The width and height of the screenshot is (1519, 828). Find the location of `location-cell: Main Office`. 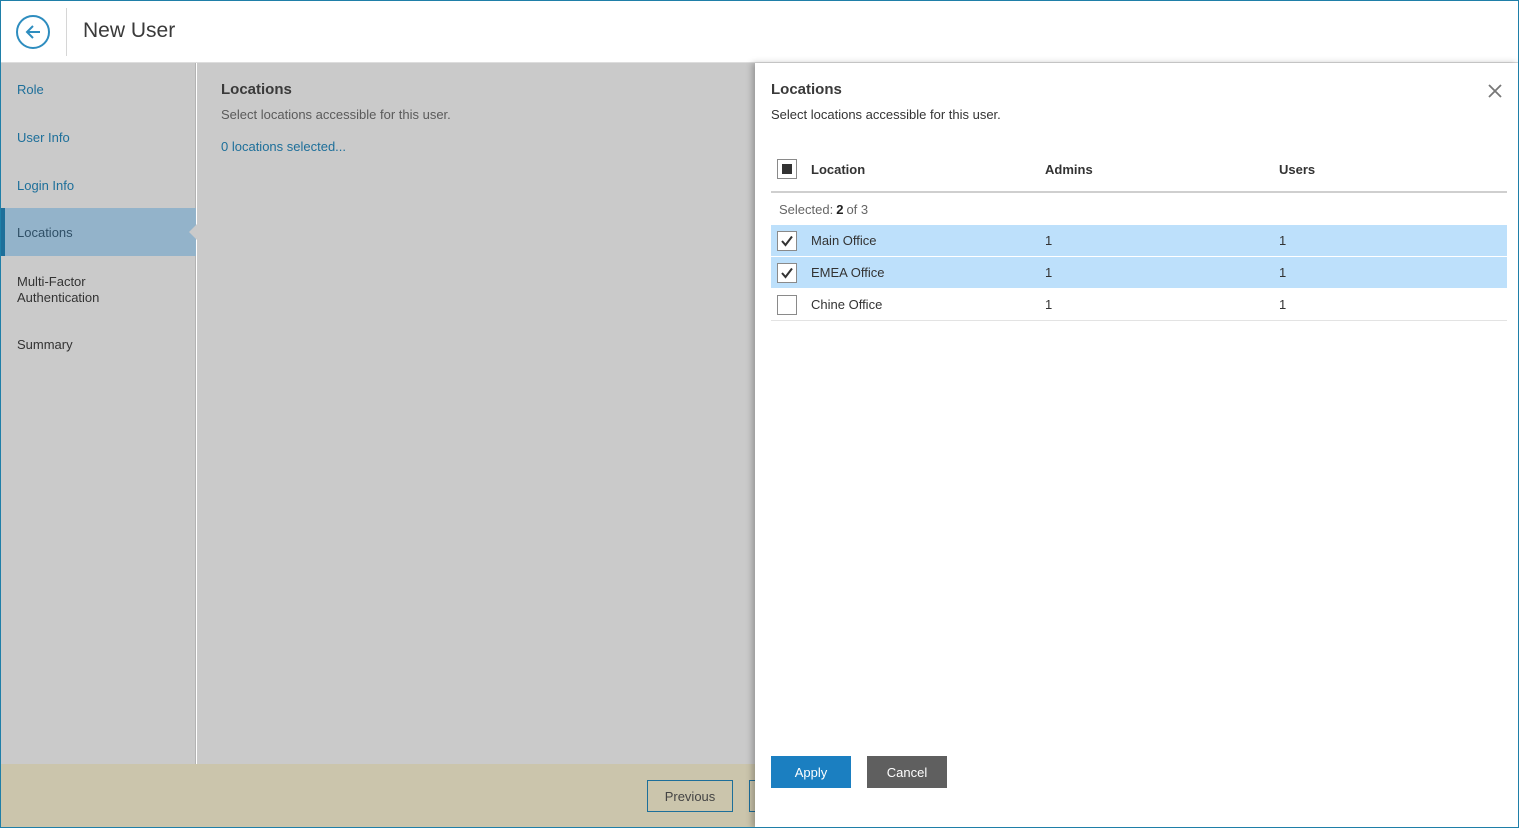

location-cell: Main Office is located at coordinates (844, 240).